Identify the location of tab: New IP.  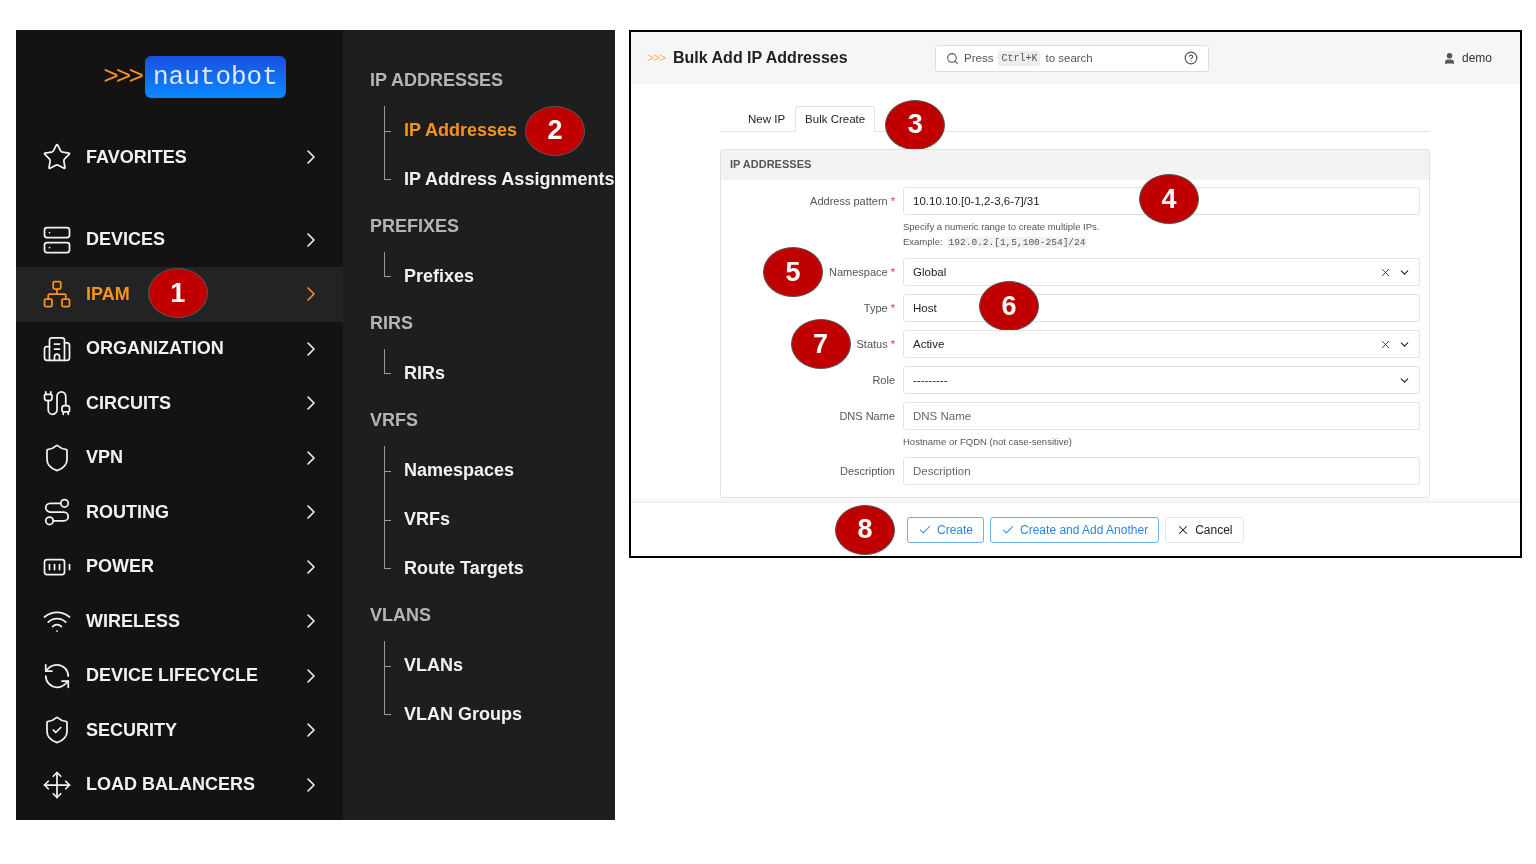
(767, 119).